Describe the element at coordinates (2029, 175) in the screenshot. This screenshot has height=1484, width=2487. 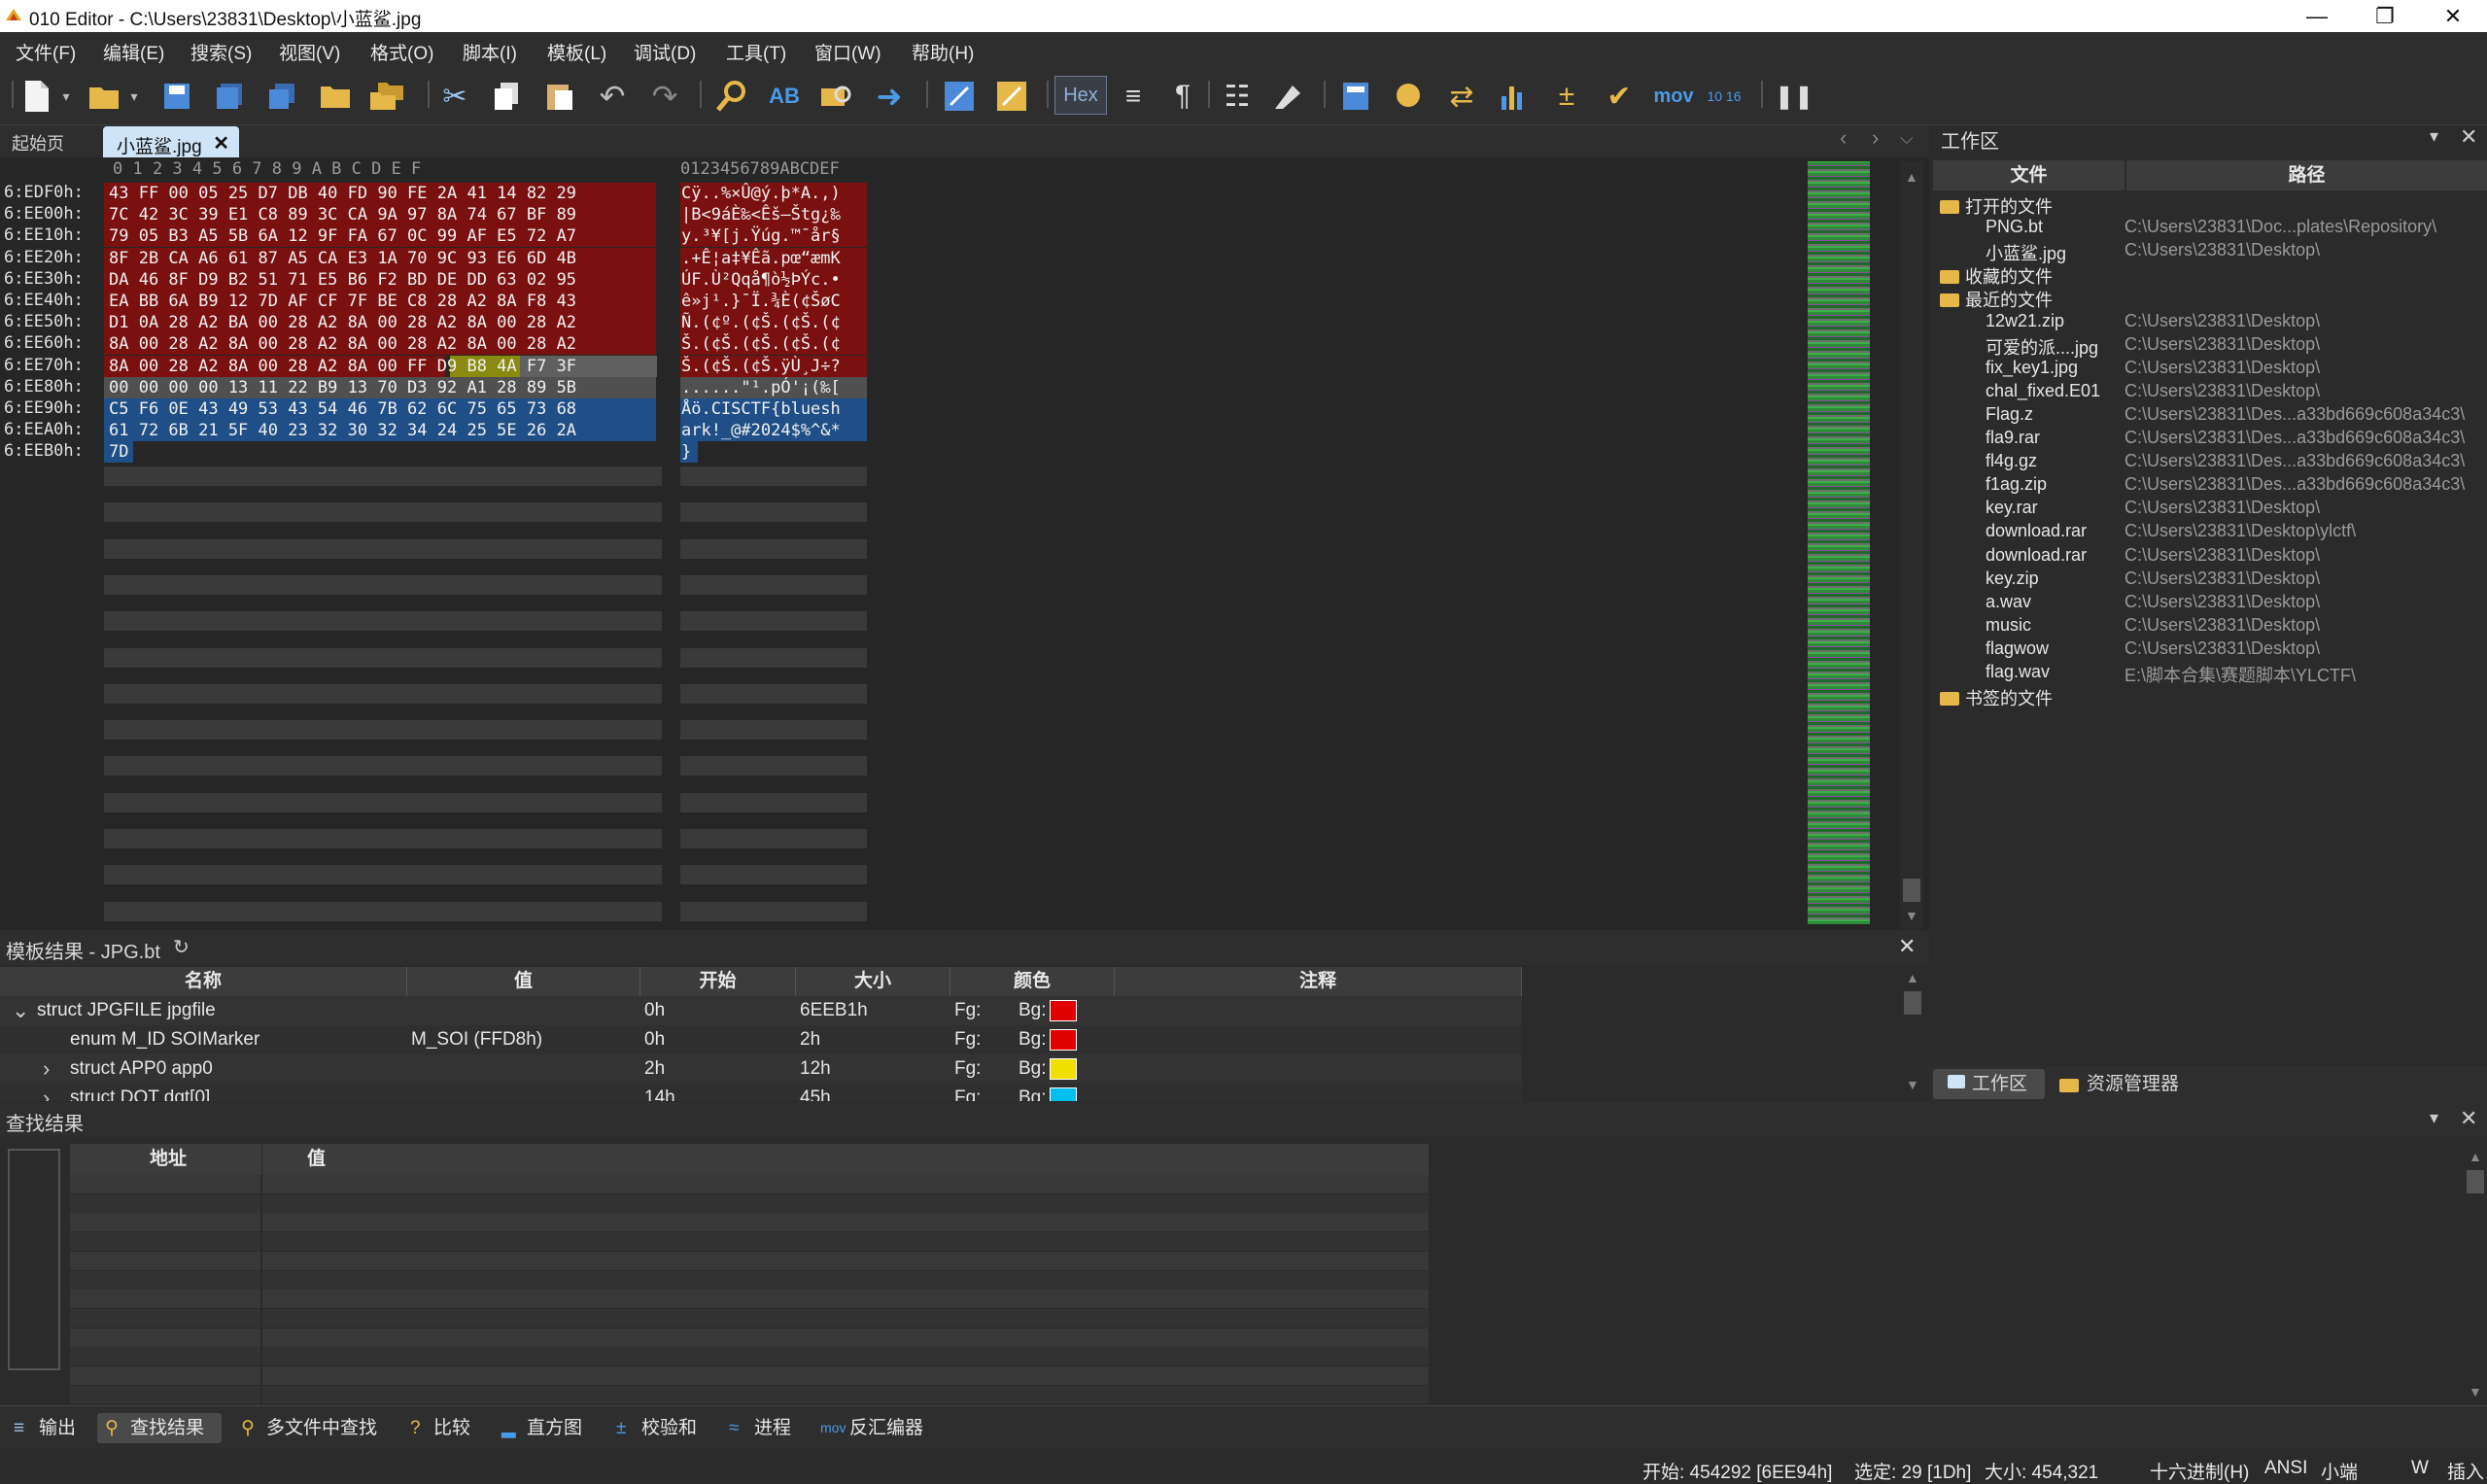
I see `workspace-col-file: 文件` at that location.